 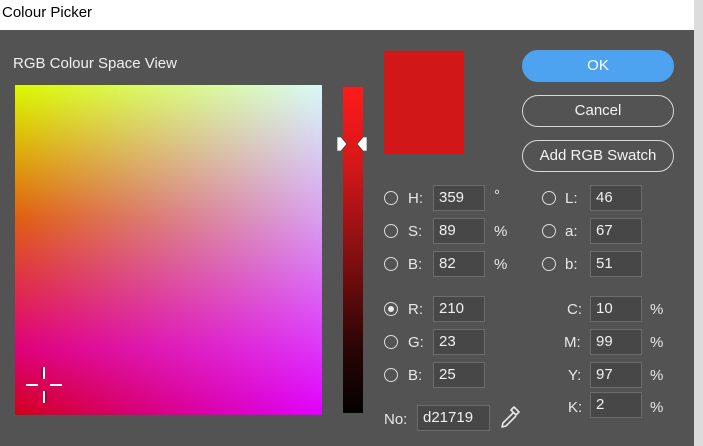 What do you see at coordinates (575, 375) in the screenshot?
I see `yellow-label: Y:` at bounding box center [575, 375].